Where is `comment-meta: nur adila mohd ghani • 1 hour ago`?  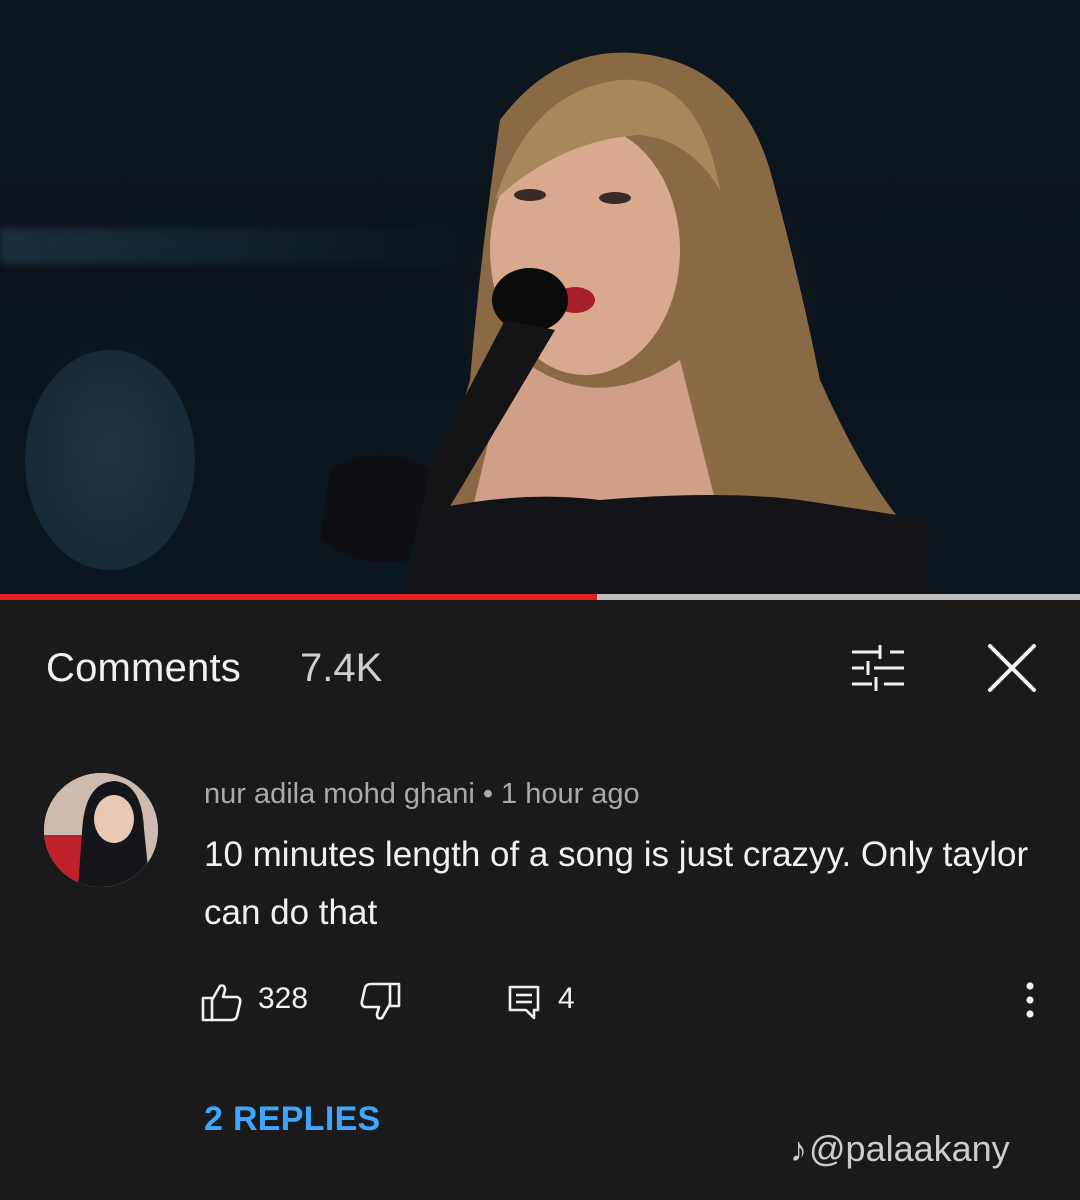 comment-meta: nur adila mohd ghani • 1 hour ago is located at coordinates (422, 794).